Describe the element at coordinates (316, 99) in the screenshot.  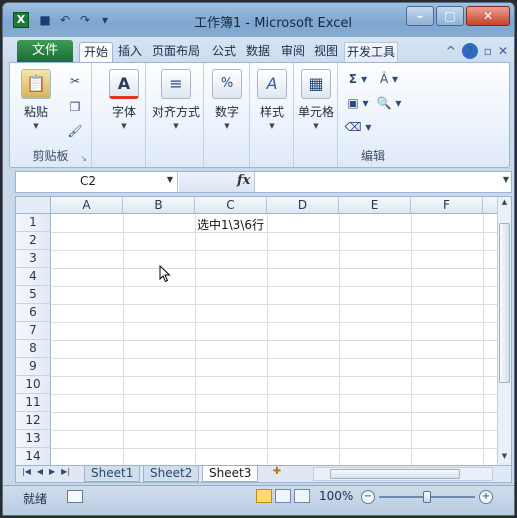
I see `cells-button: ▦ 单元格 ▼` at that location.